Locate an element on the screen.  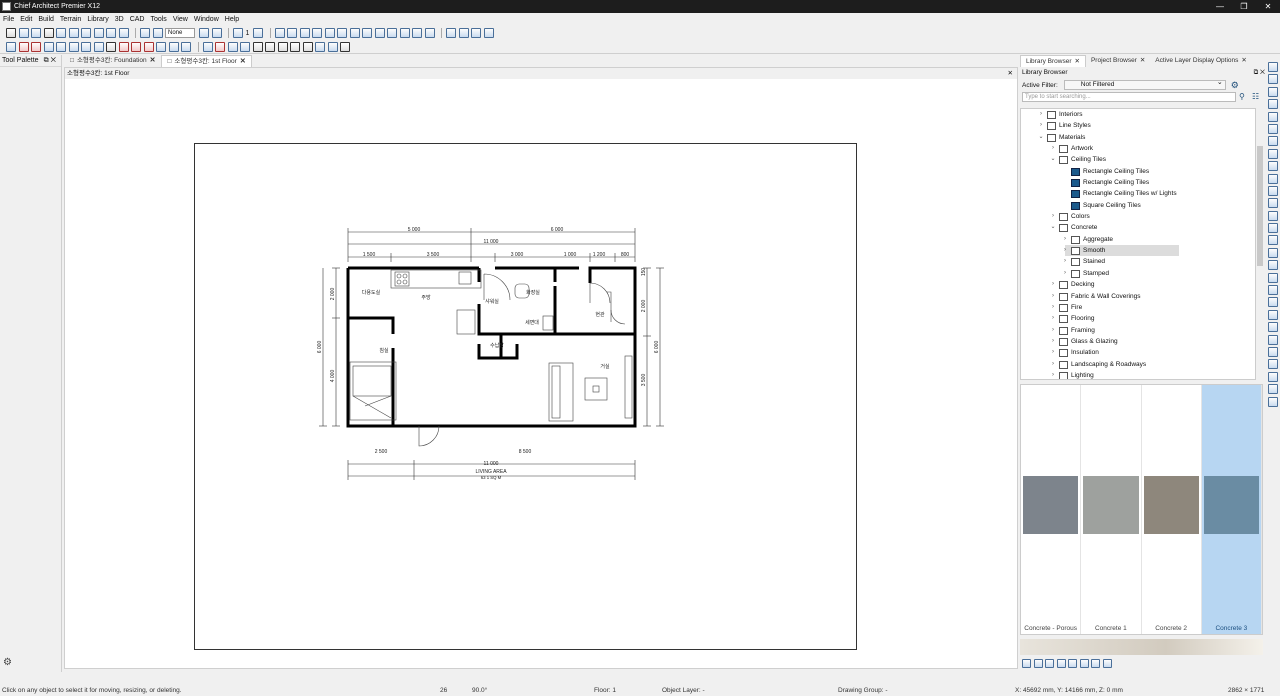
library-icon is located at coordinates (476, 33).